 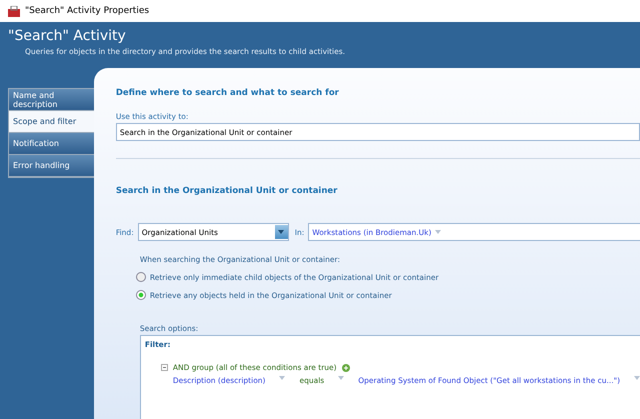 What do you see at coordinates (51, 144) in the screenshot?
I see `sidebar-item: Notification` at bounding box center [51, 144].